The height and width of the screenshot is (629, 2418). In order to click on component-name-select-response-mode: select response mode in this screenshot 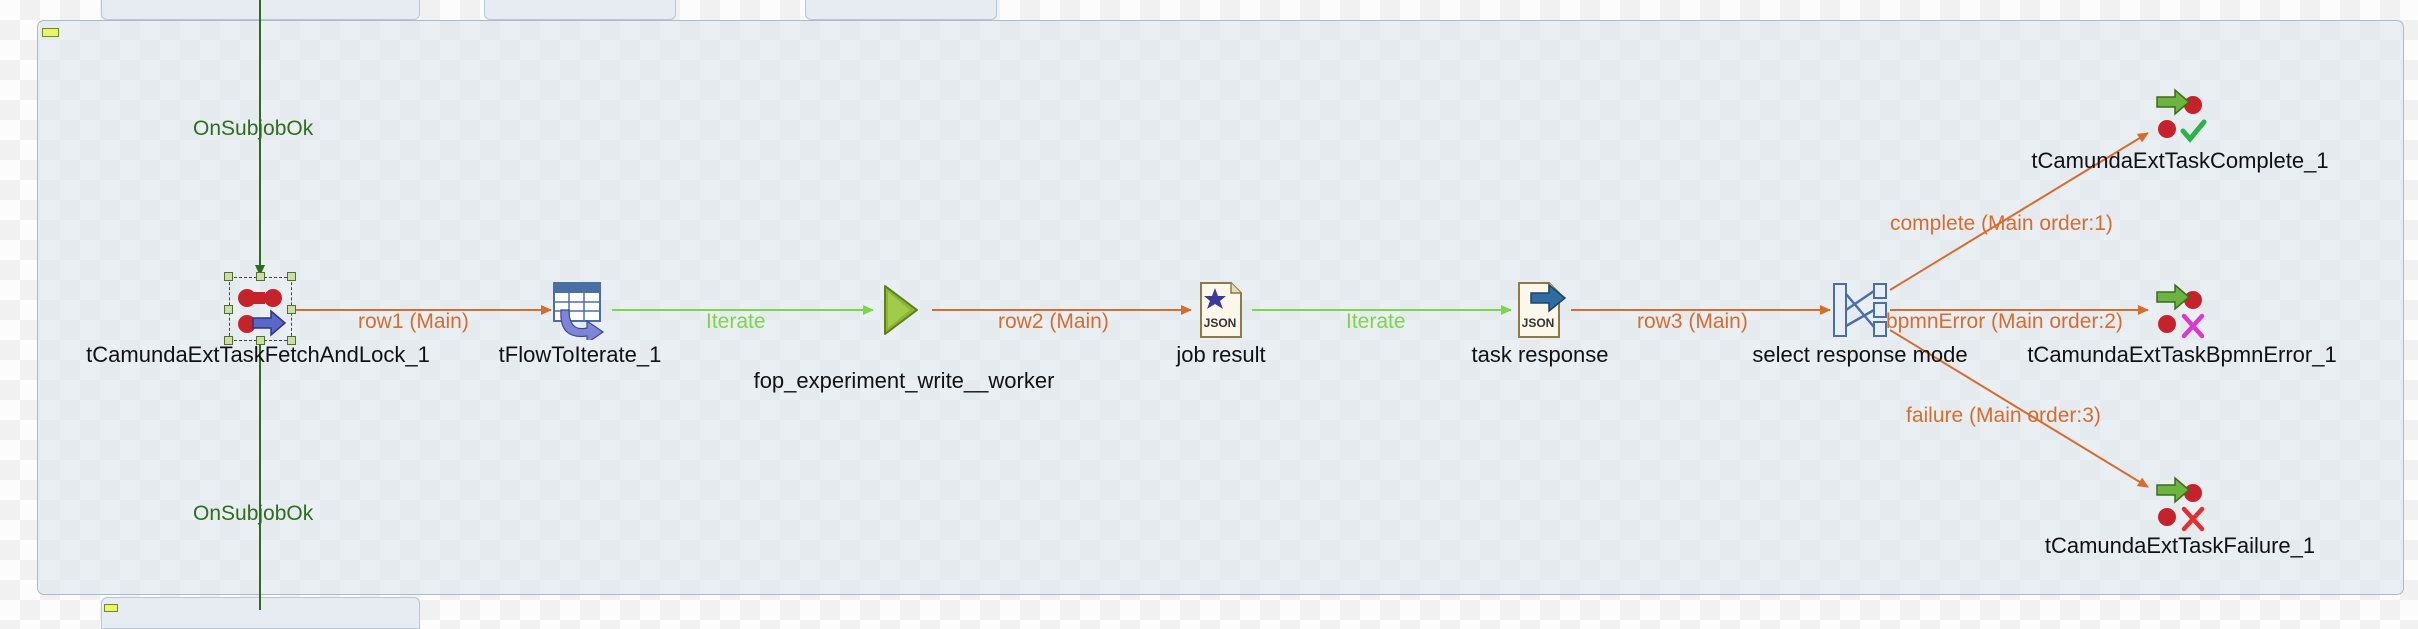, I will do `click(1859, 355)`.